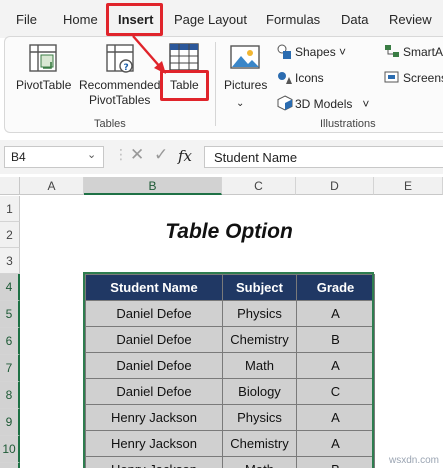 The height and width of the screenshot is (468, 443). I want to click on pictures-dropdown-icon: ⌄, so click(240, 103).